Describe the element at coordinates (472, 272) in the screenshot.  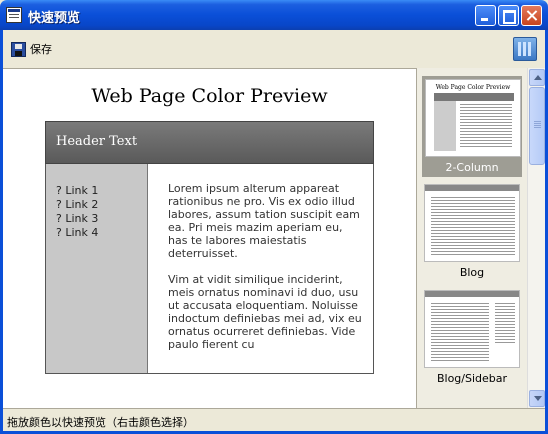
I see `thumbnail-label: Blog` at that location.